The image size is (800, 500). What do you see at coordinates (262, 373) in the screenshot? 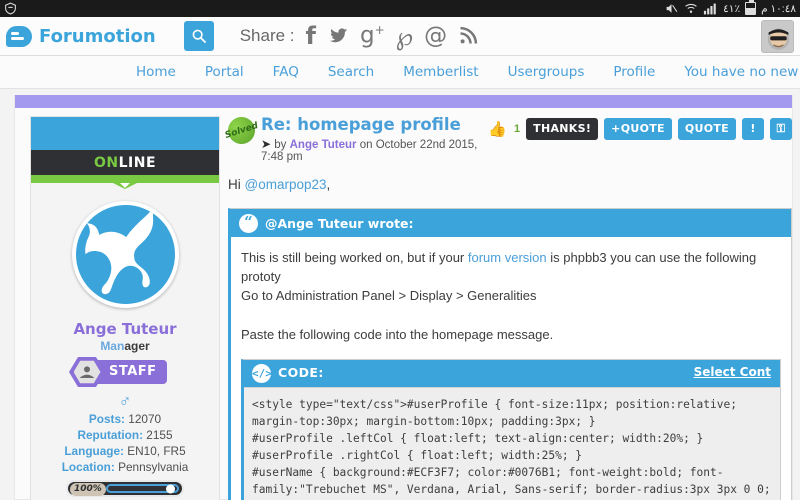
I see `code-tag-icon: </>` at bounding box center [262, 373].